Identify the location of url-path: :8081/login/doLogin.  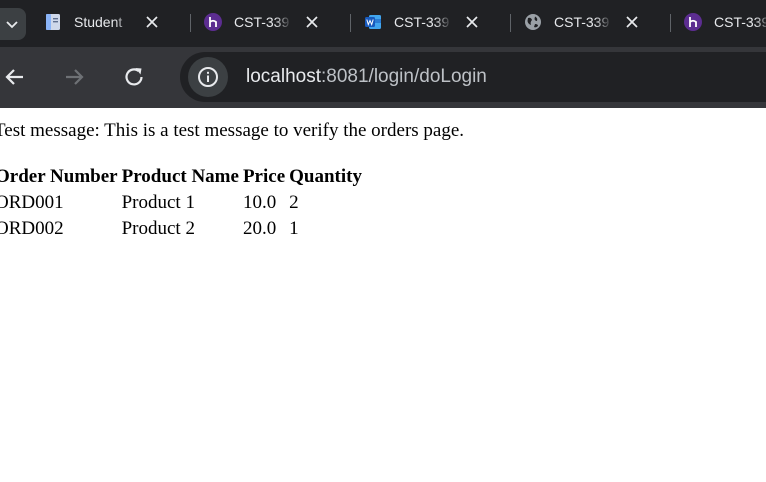
(404, 76).